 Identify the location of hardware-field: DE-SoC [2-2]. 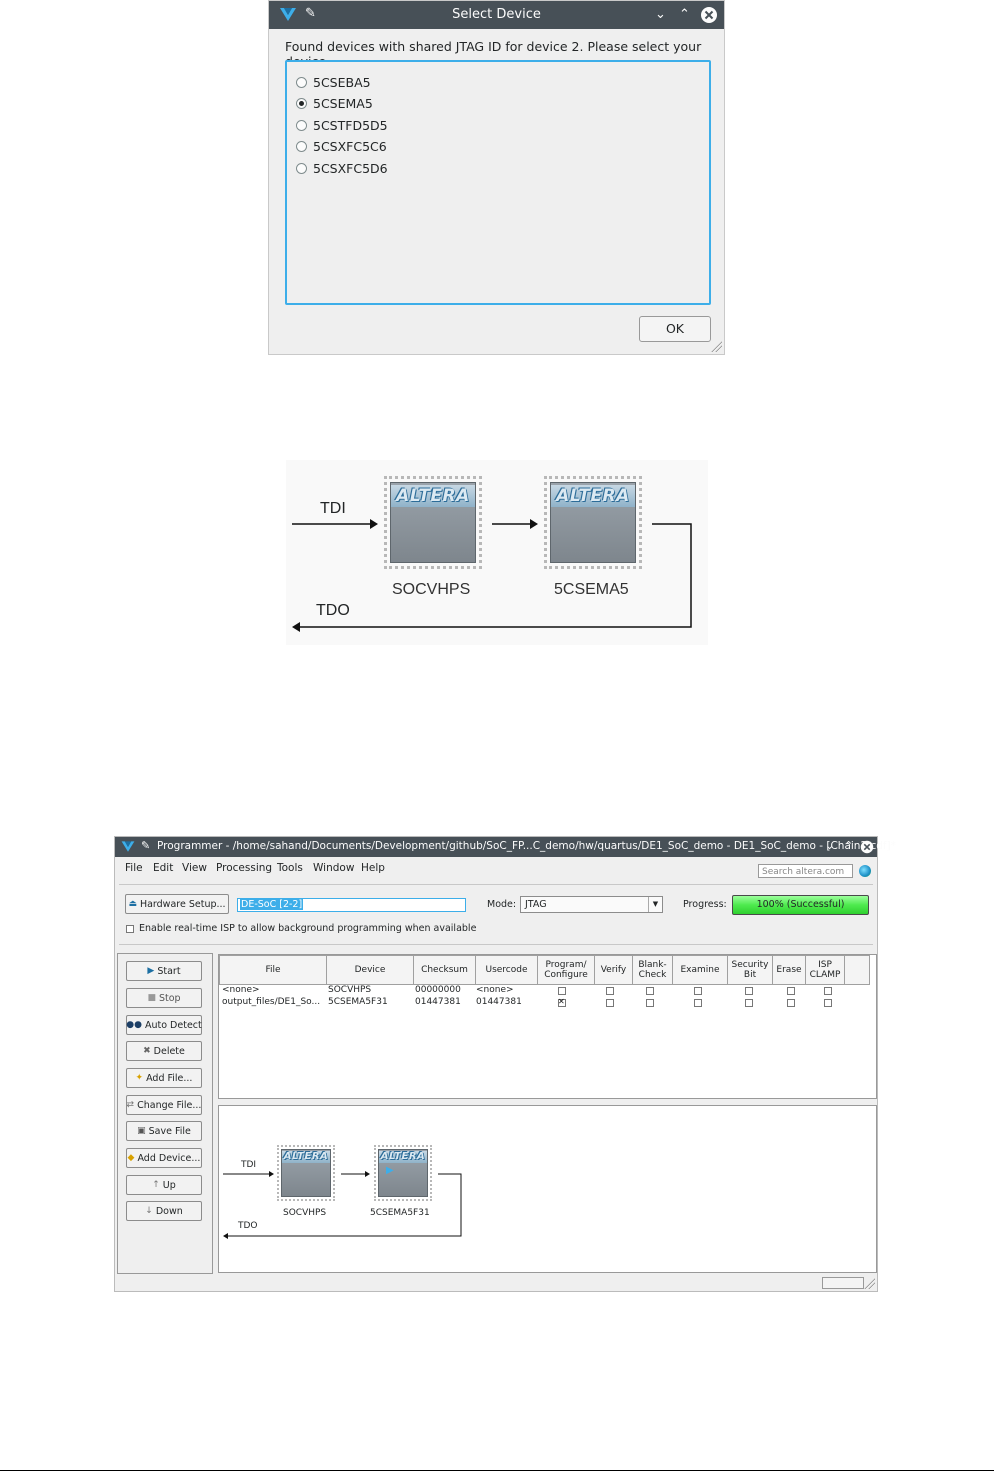
(351, 905).